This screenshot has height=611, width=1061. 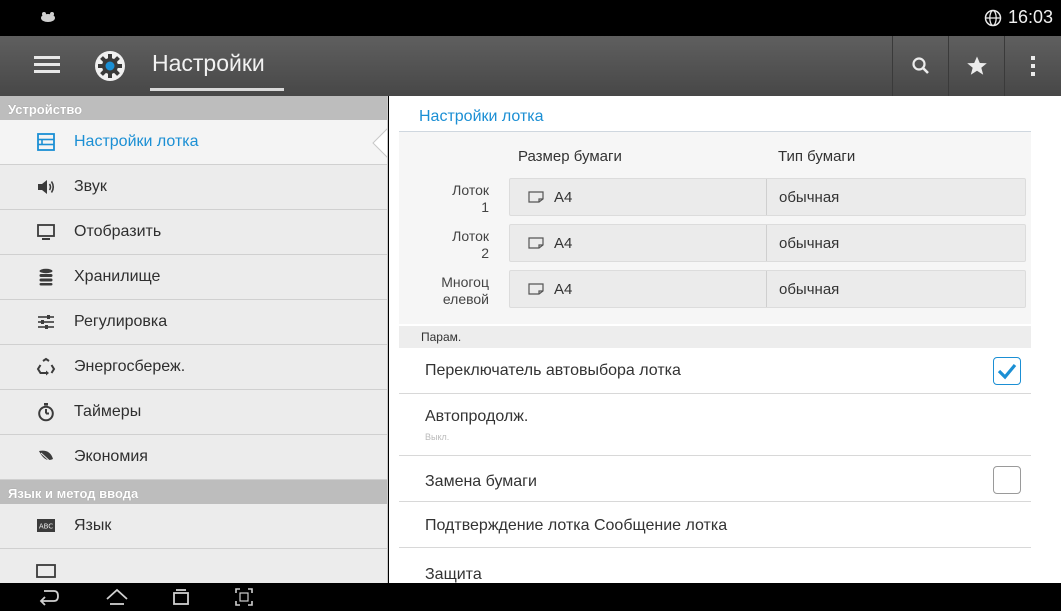 I want to click on option-sublabel: Выкл., so click(x=437, y=437).